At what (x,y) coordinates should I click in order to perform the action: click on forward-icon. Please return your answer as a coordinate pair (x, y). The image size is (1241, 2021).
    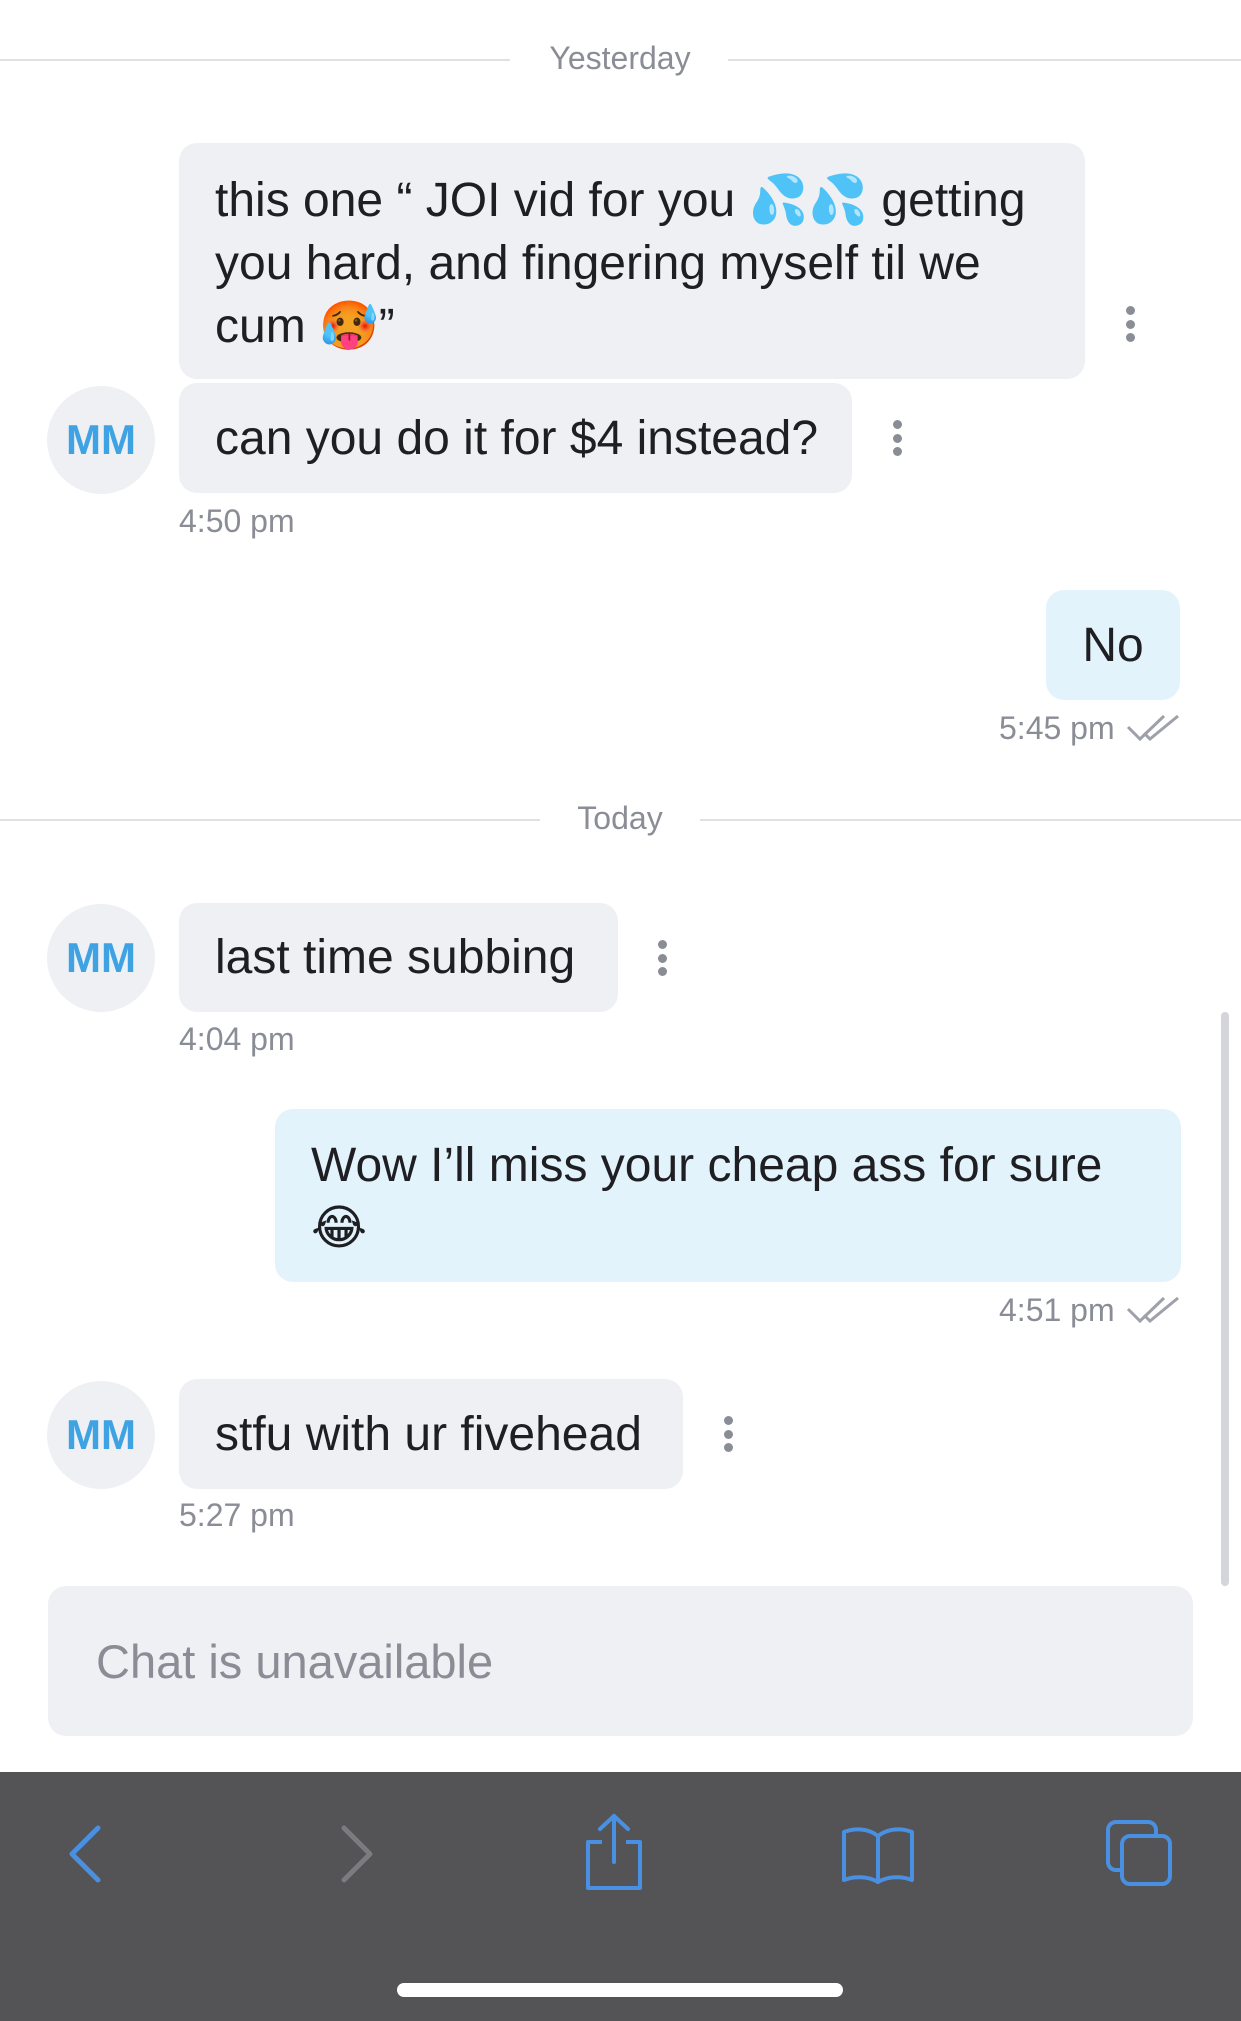
    Looking at the image, I should click on (356, 1854).